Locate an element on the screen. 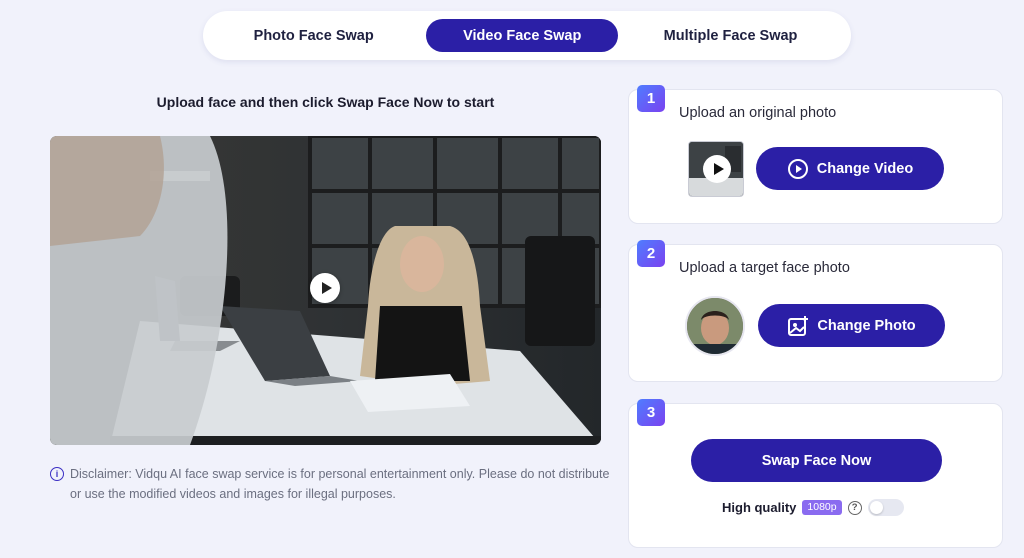  video-play-button is located at coordinates (325, 288).